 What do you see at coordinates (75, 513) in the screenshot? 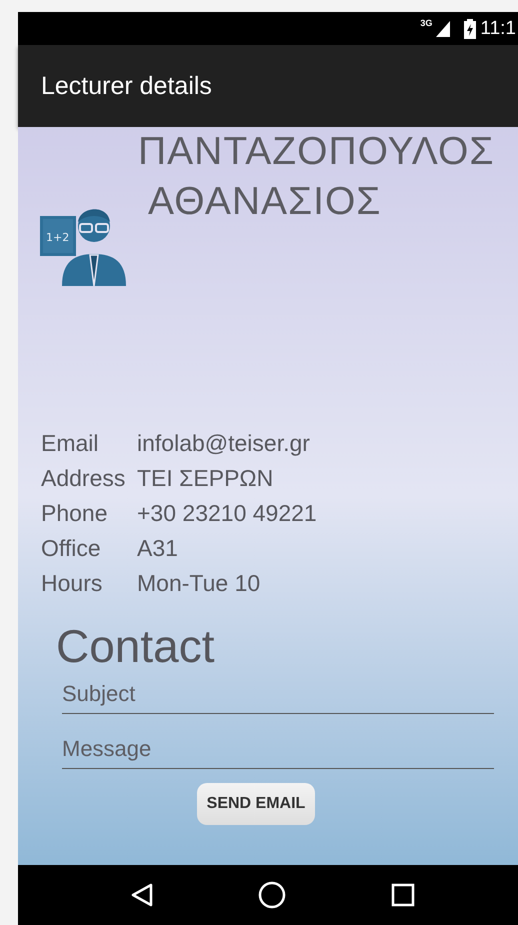
I see `detail-label: Phone` at bounding box center [75, 513].